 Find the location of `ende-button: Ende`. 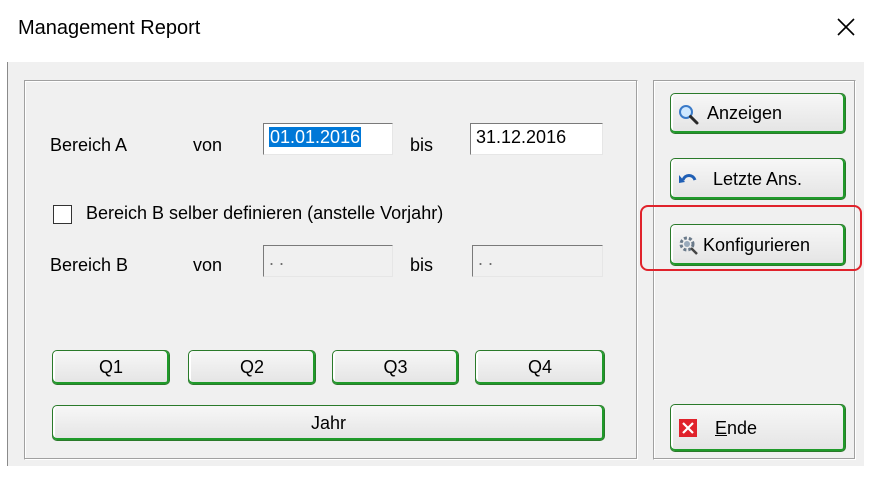

ende-button: Ende is located at coordinates (758, 428).